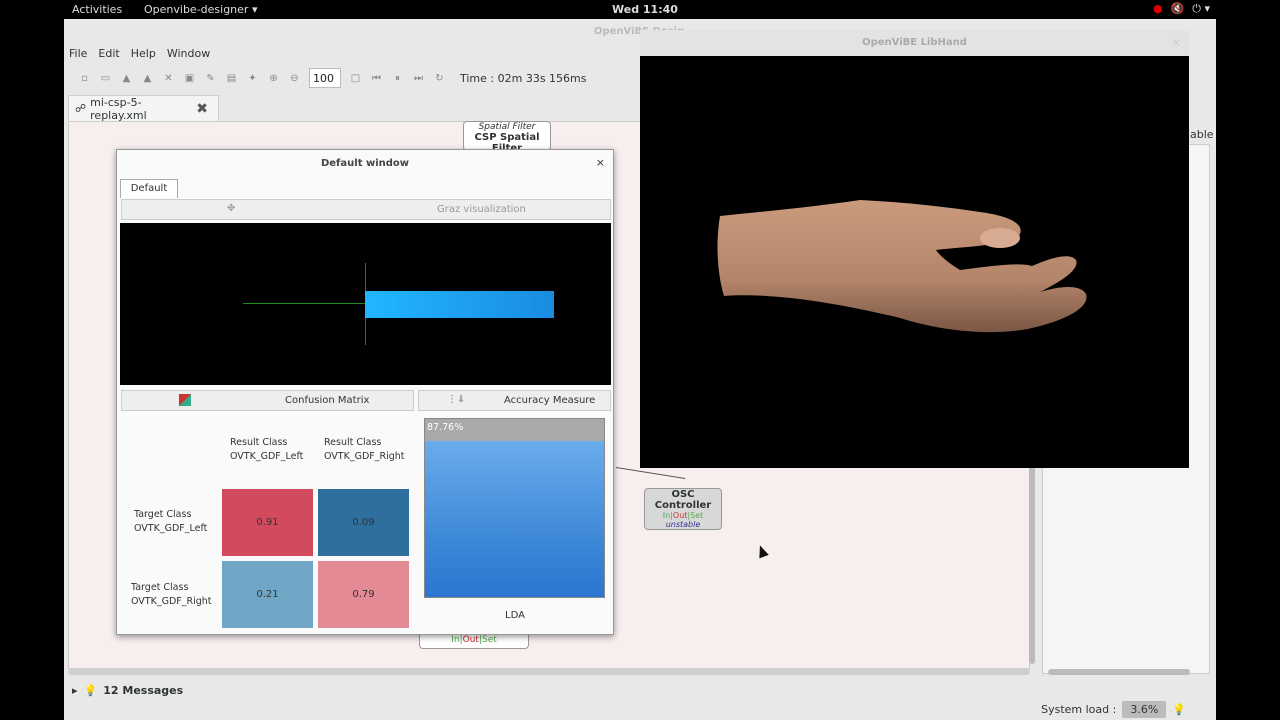  Describe the element at coordinates (149, 195) in the screenshot. I see `tab-default: Default tab` at that location.